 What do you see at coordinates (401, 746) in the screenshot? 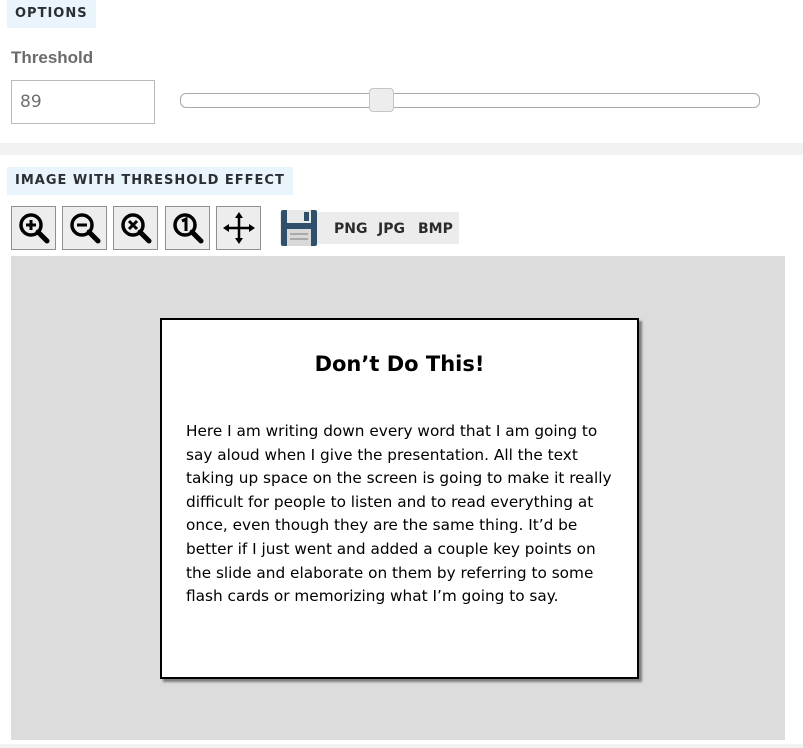
I see `bottom-divider` at bounding box center [401, 746].